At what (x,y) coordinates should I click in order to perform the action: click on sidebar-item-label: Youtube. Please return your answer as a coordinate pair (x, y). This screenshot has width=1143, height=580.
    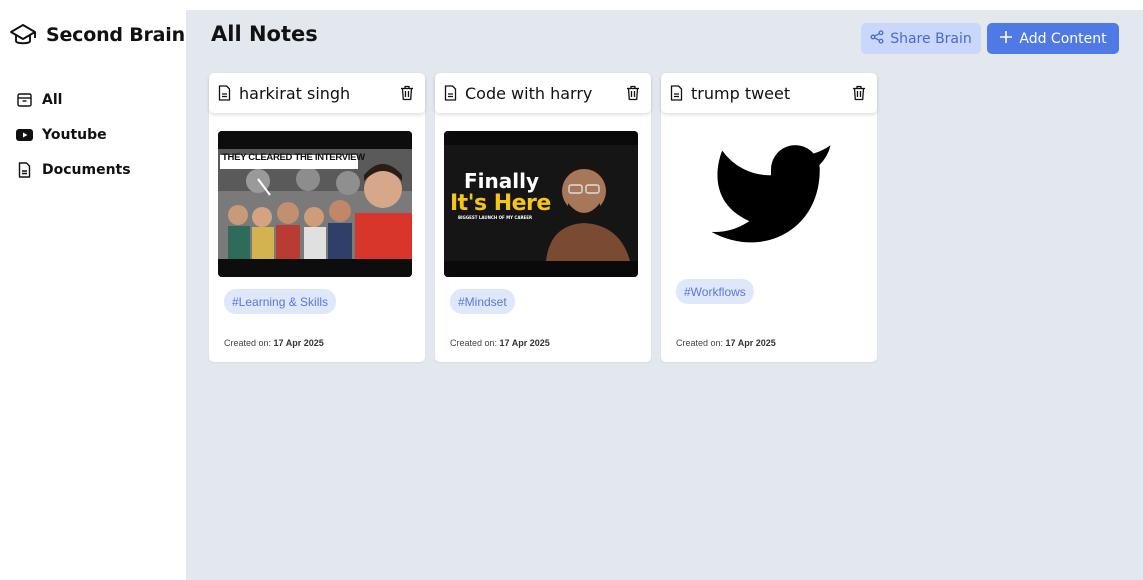
    Looking at the image, I should click on (74, 134).